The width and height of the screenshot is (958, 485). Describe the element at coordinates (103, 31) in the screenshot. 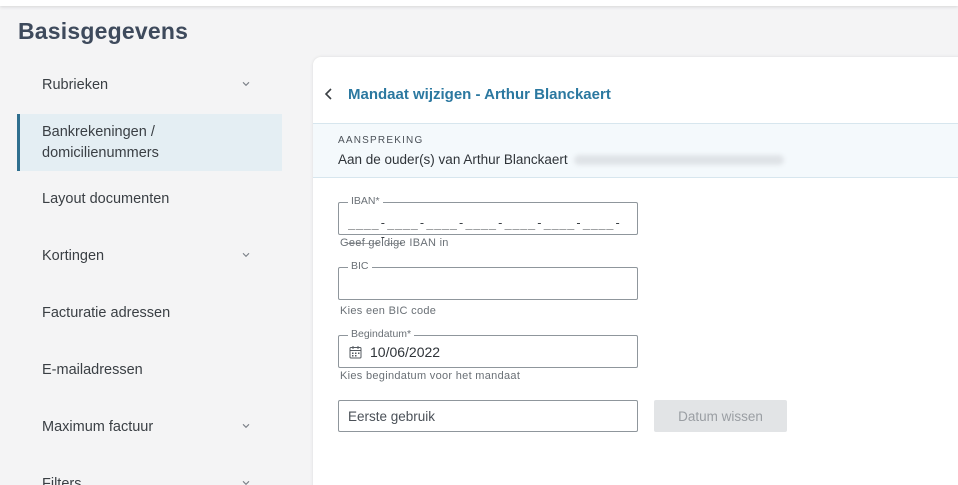

I see `page-title: Basisgegevens` at that location.